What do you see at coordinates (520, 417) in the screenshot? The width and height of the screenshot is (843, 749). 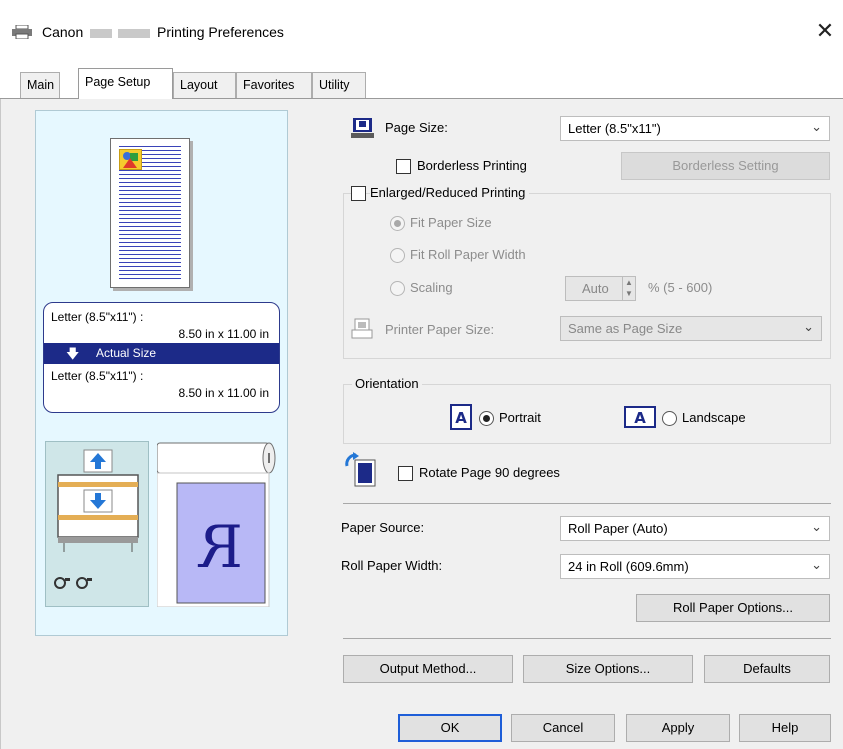 I see `portrait-label: Portrait` at bounding box center [520, 417].